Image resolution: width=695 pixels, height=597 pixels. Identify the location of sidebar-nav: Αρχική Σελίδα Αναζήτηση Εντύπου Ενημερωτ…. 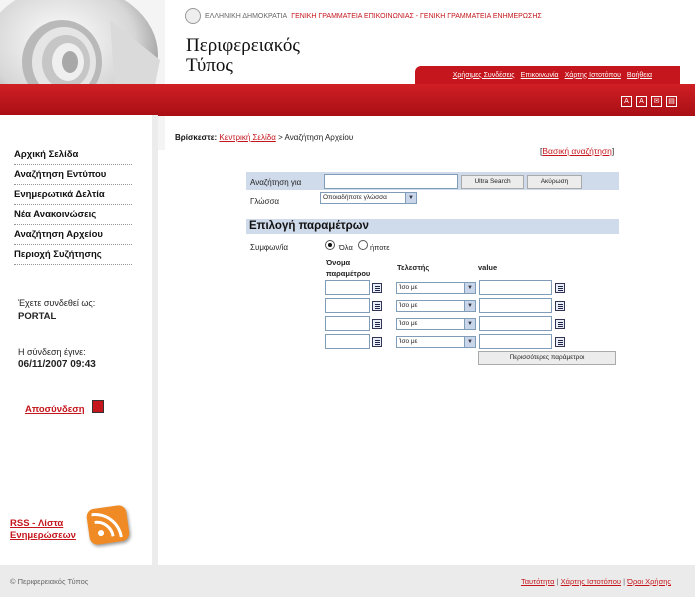
(73, 205).